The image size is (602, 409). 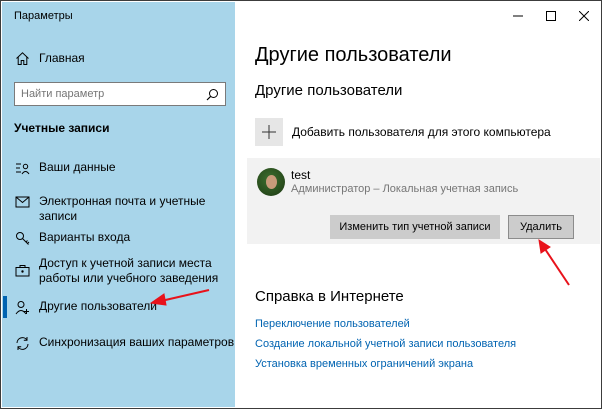 I want to click on home-icon, so click(x=22, y=58).